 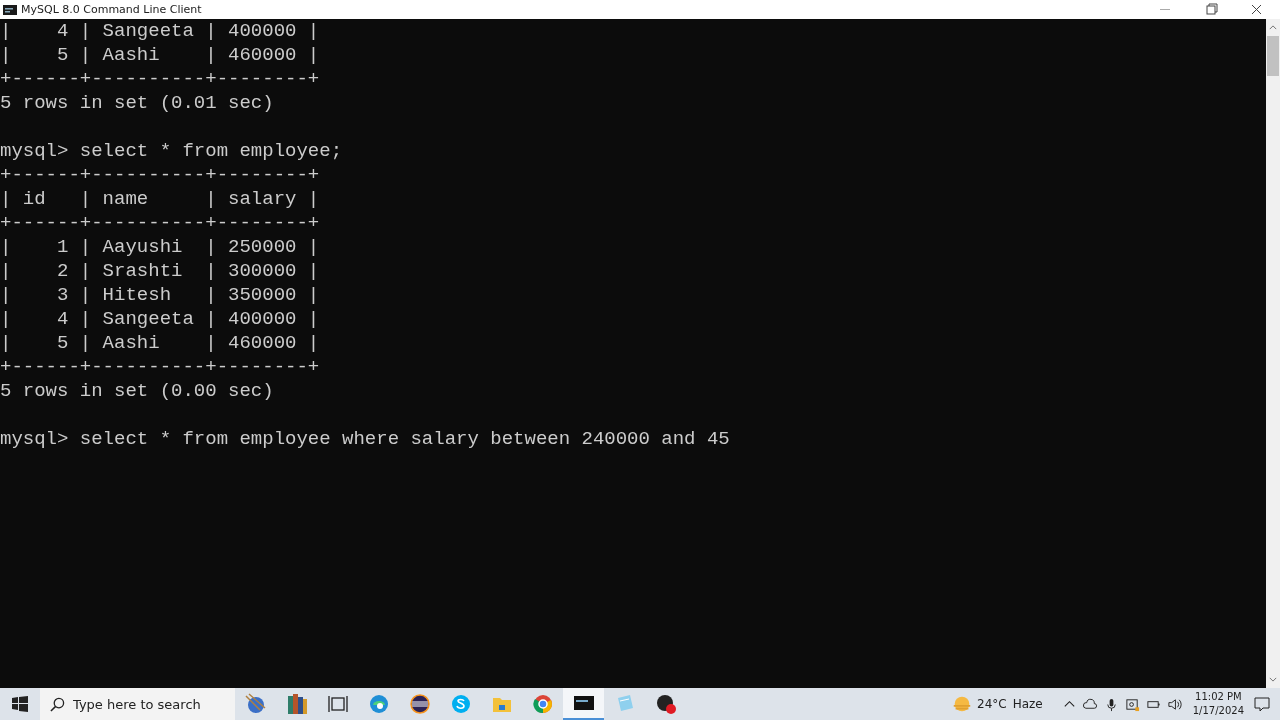 What do you see at coordinates (160, 271) in the screenshot?
I see `console-line: | 2 | Srashti | 300000 |` at bounding box center [160, 271].